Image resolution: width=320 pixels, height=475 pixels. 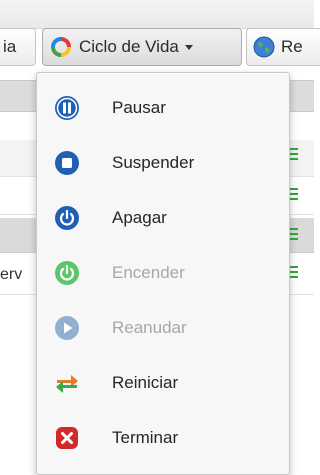 I want to click on menu-item-label: Reiniciar, so click(x=145, y=382).